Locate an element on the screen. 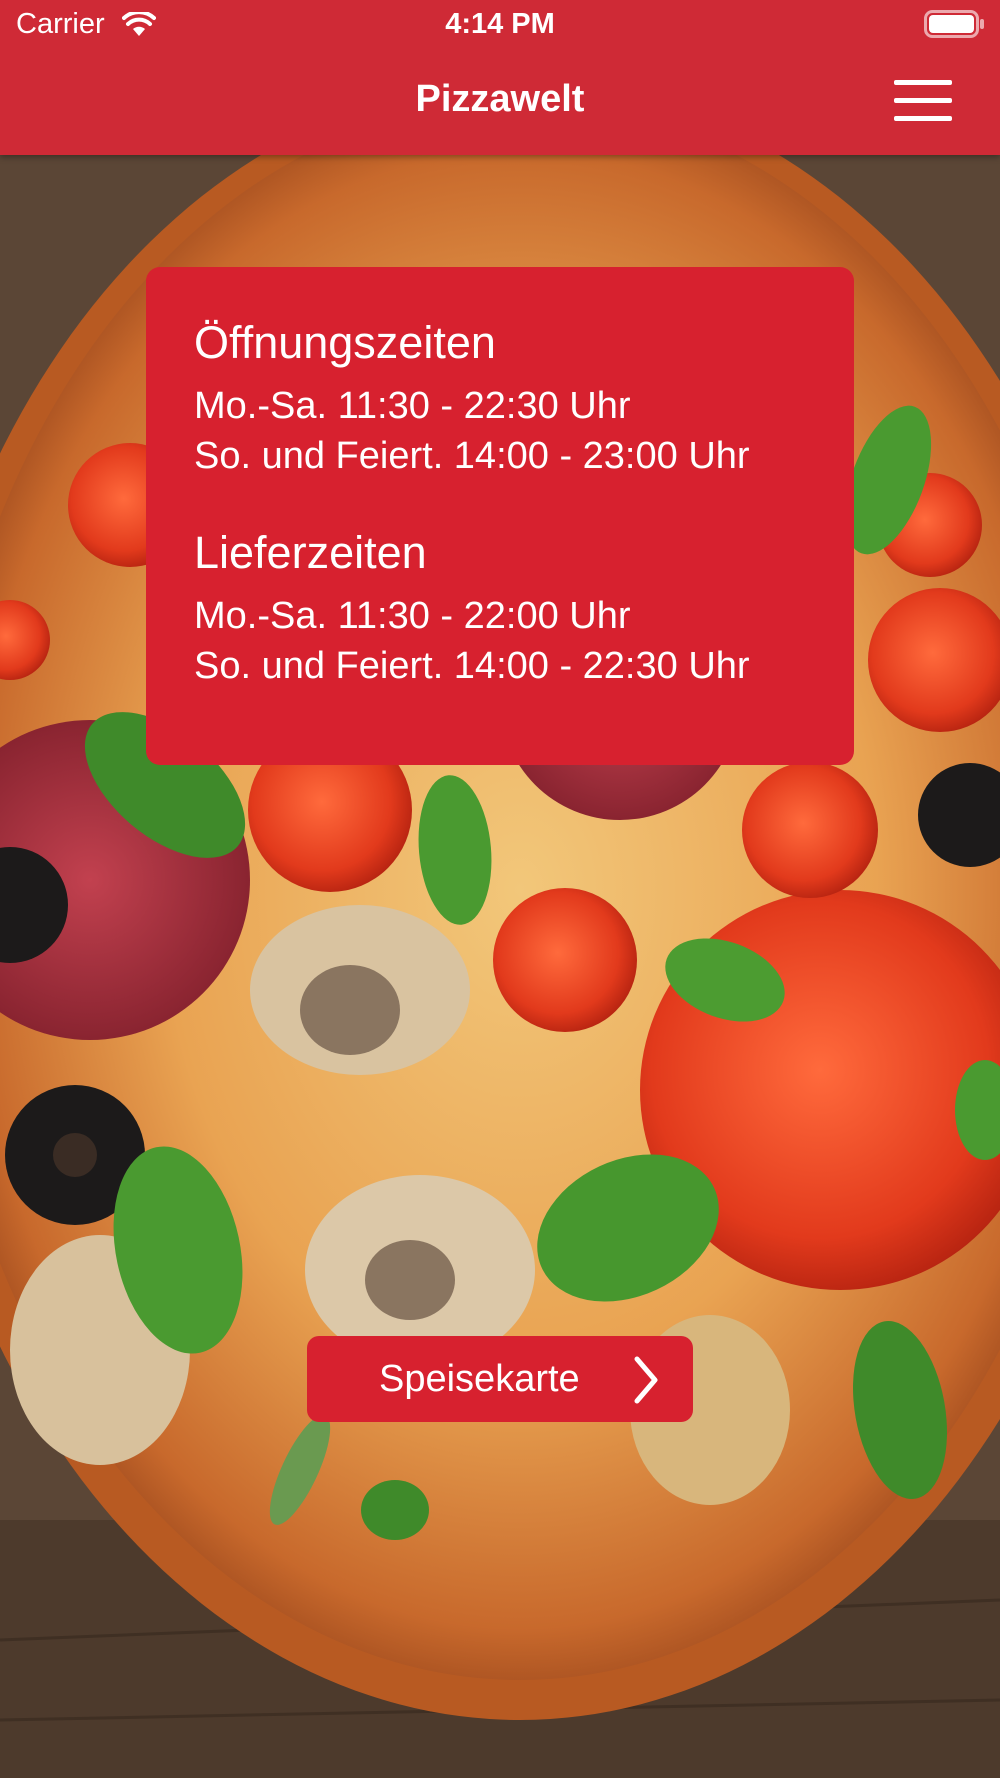 This screenshot has height=1778, width=1000. delivery-hours-title: Lieferzeiten is located at coordinates (310, 552).